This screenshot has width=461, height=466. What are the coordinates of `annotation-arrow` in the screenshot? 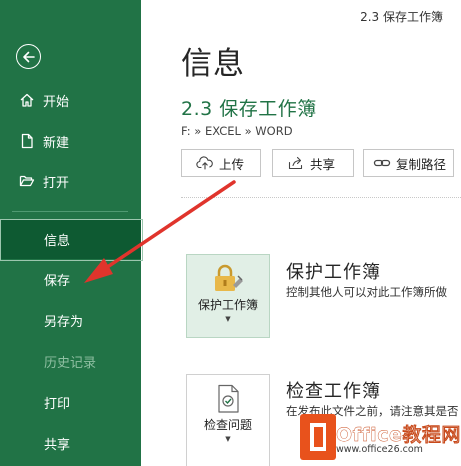 It's located at (160, 231).